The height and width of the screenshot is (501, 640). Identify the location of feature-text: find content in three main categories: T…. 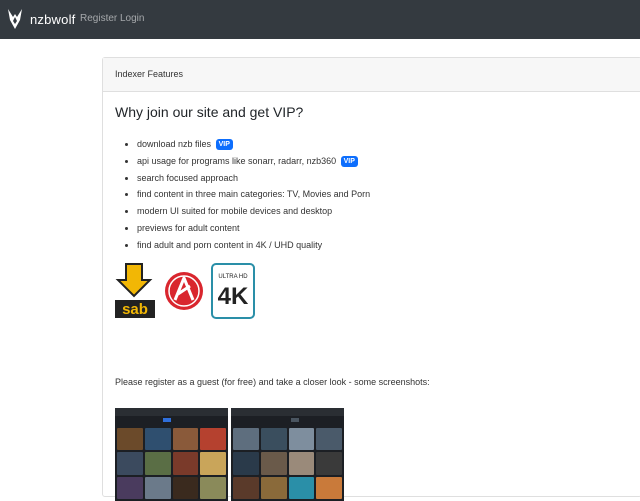
(254, 194).